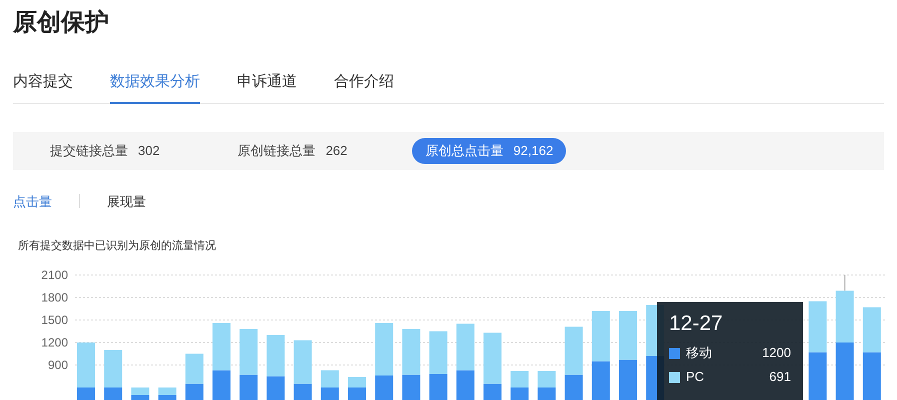  I want to click on tab: 合作介绍, so click(364, 87).